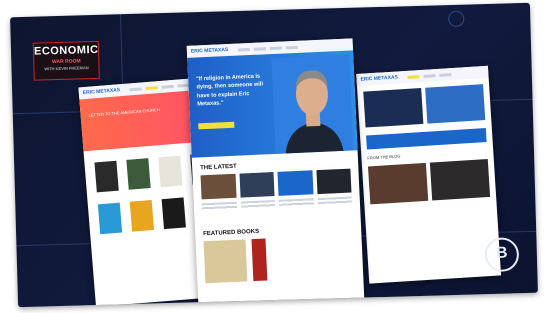  What do you see at coordinates (456, 19) in the screenshot?
I see `decor-circle` at bounding box center [456, 19].